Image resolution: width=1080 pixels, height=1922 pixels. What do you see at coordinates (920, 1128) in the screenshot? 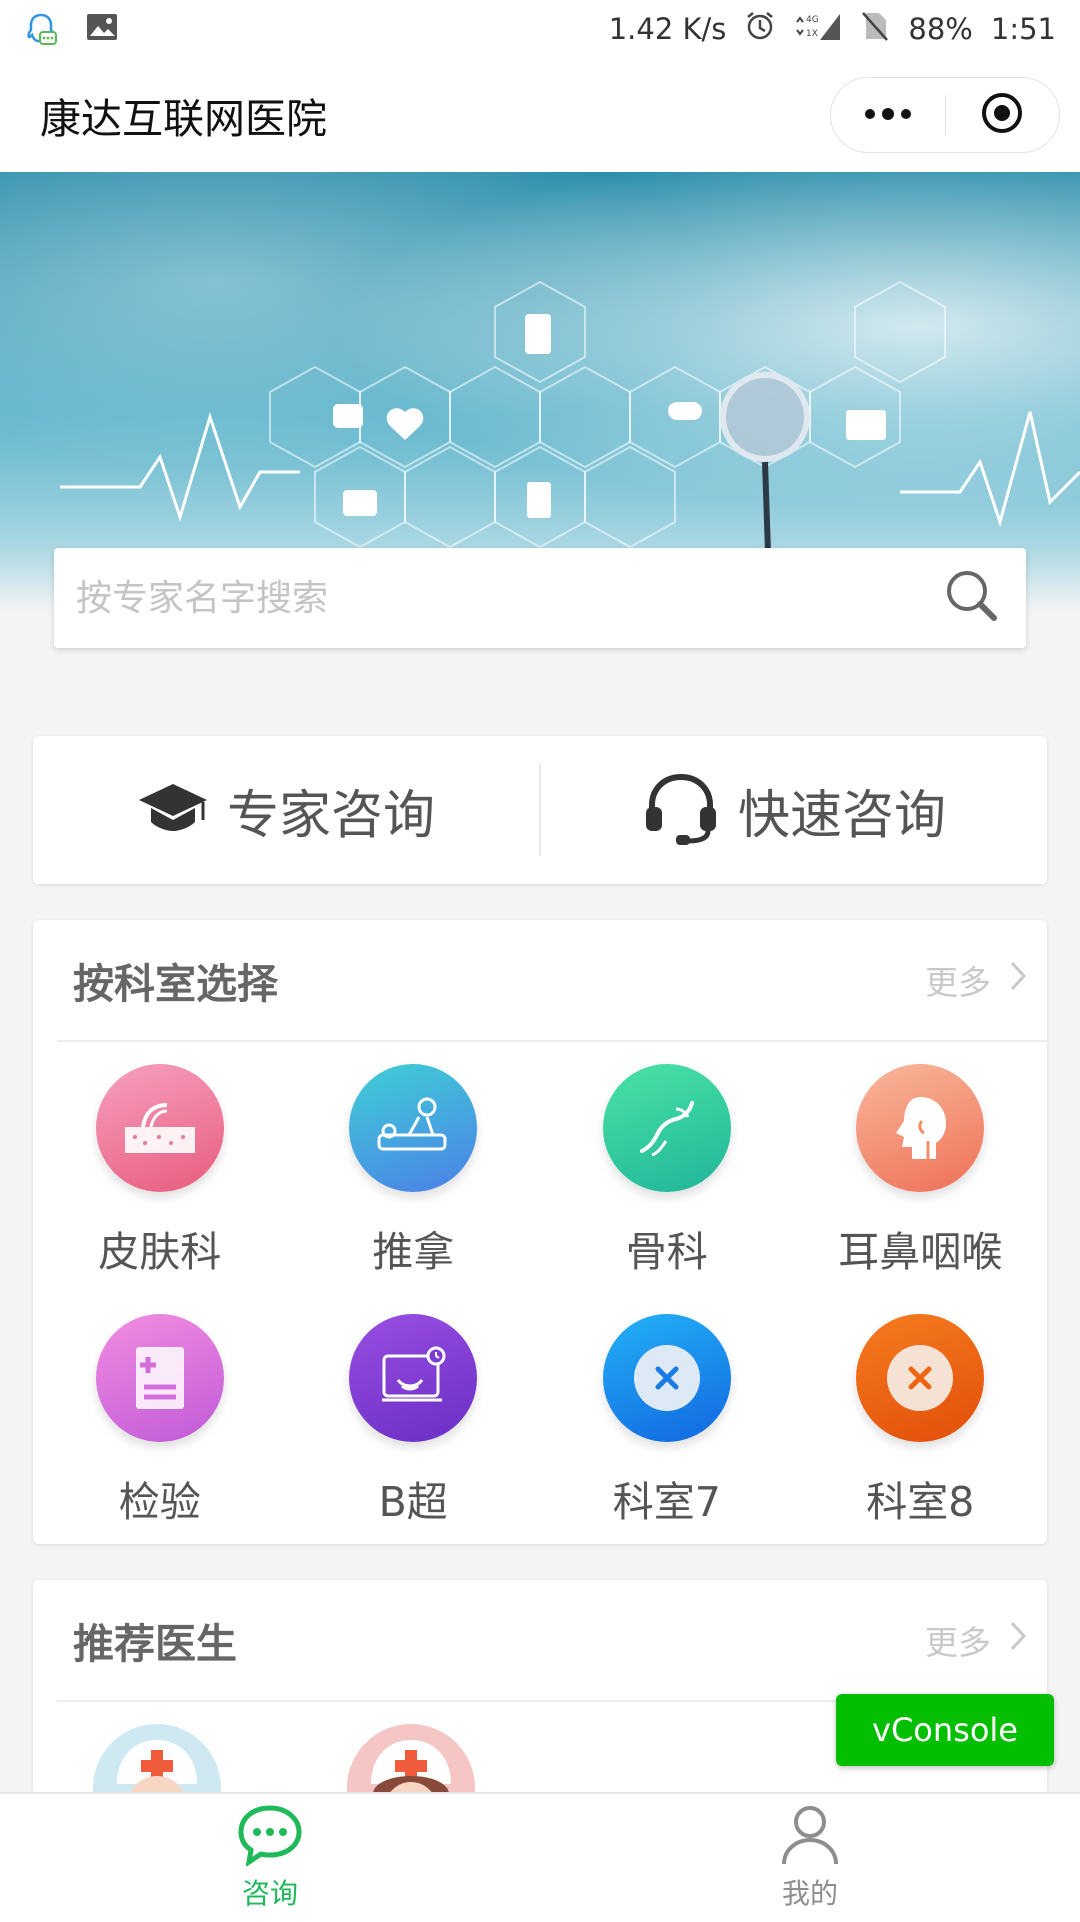
I see `ent-icon` at bounding box center [920, 1128].